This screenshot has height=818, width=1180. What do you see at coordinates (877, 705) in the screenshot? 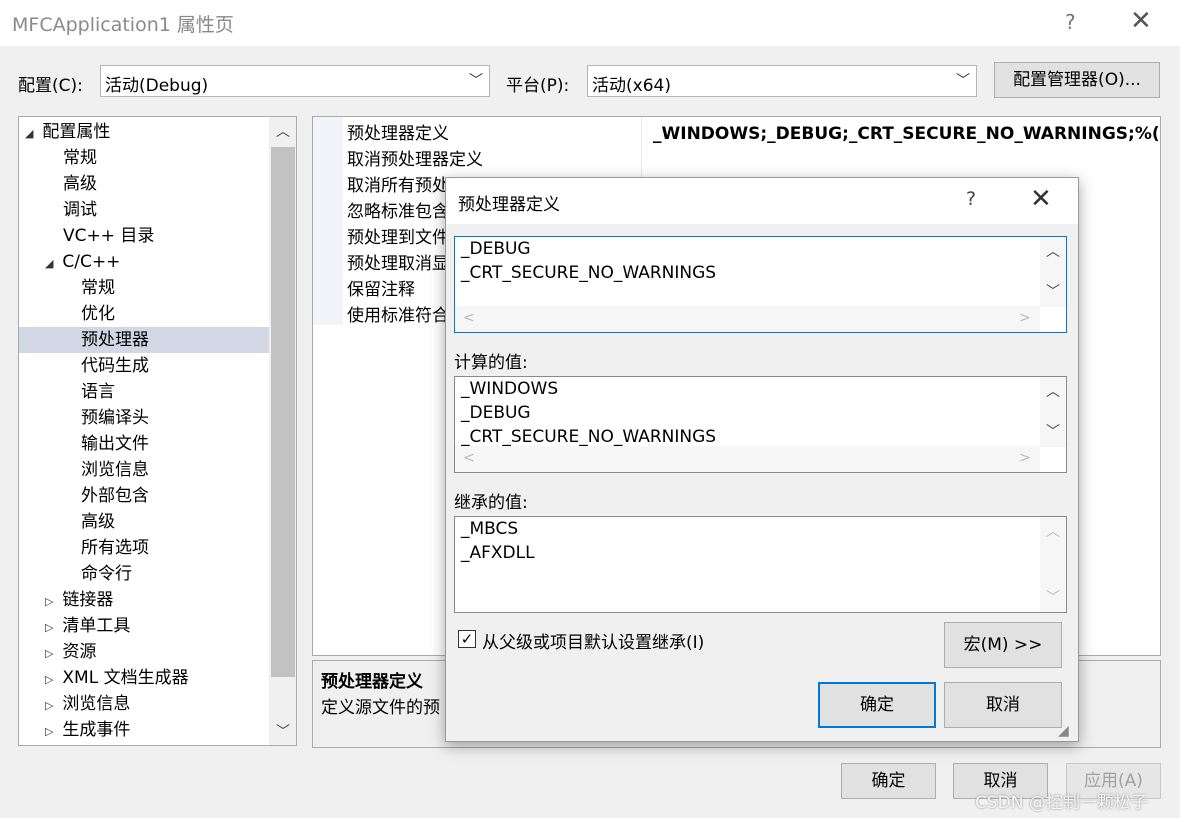
I see `dialog-ok-button: 确定` at bounding box center [877, 705].